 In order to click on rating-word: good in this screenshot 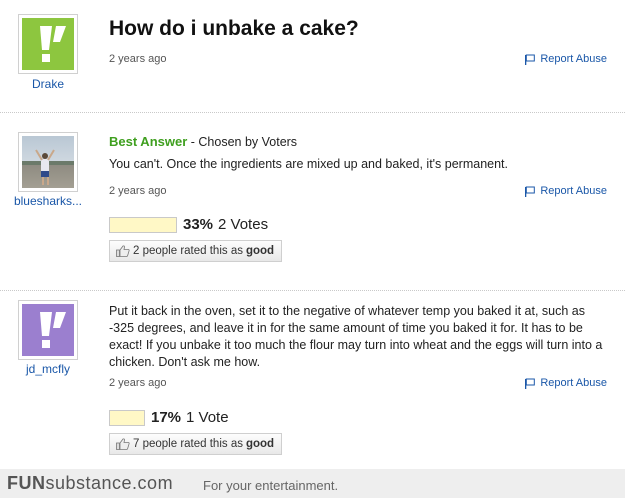, I will do `click(260, 444)`.